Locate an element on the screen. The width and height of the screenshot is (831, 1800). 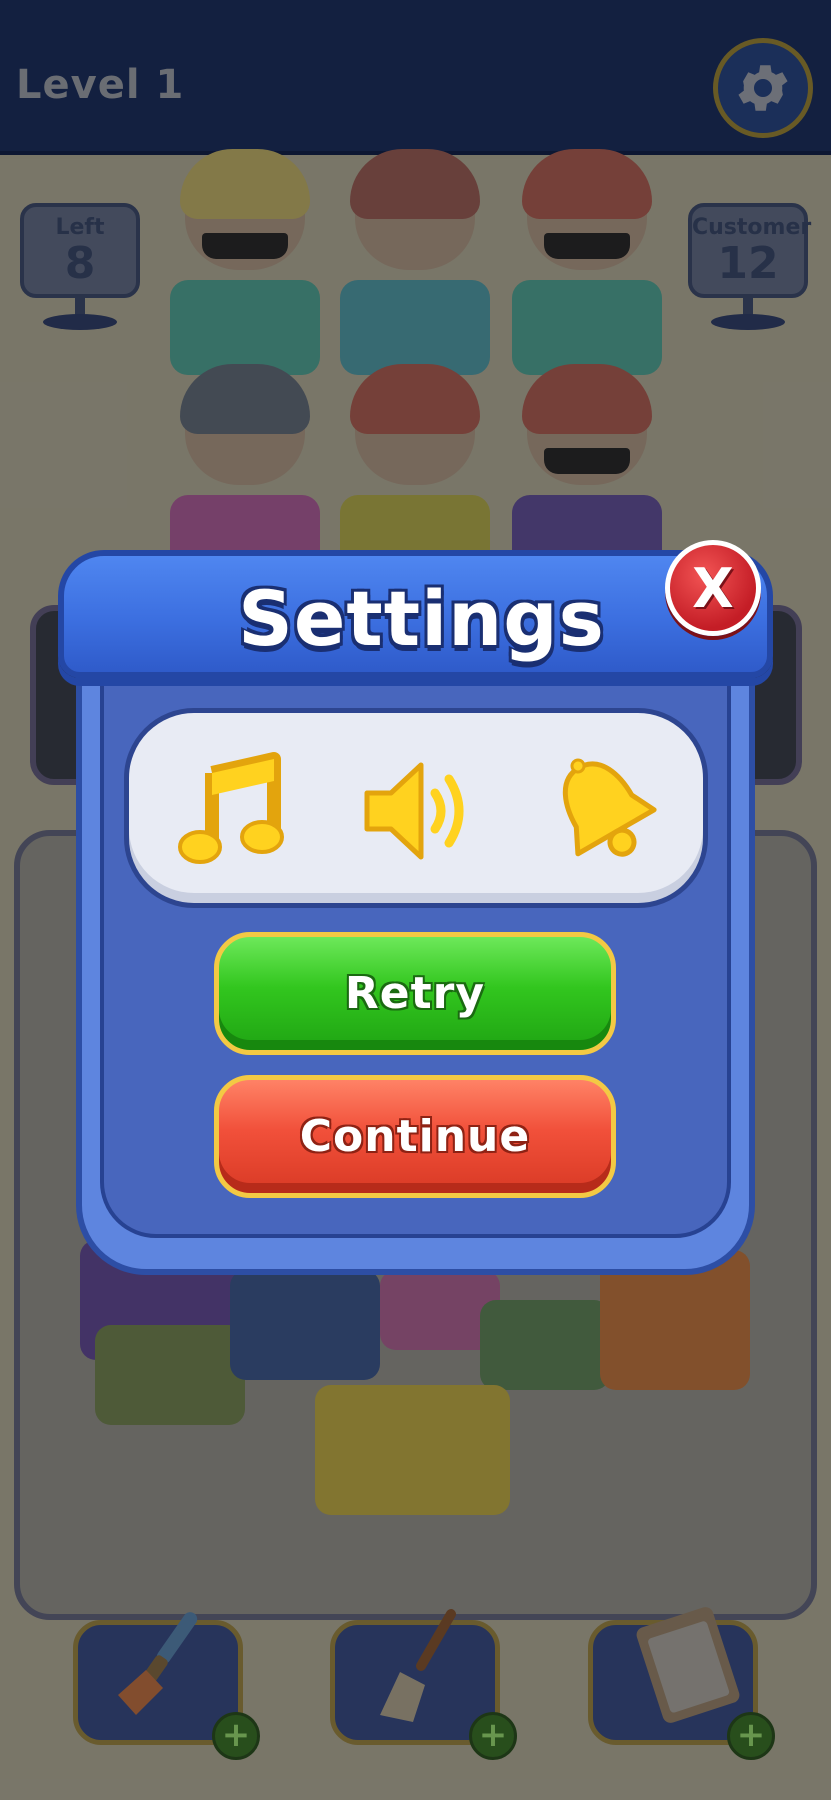
retry-button: Retry is located at coordinates (415, 993).